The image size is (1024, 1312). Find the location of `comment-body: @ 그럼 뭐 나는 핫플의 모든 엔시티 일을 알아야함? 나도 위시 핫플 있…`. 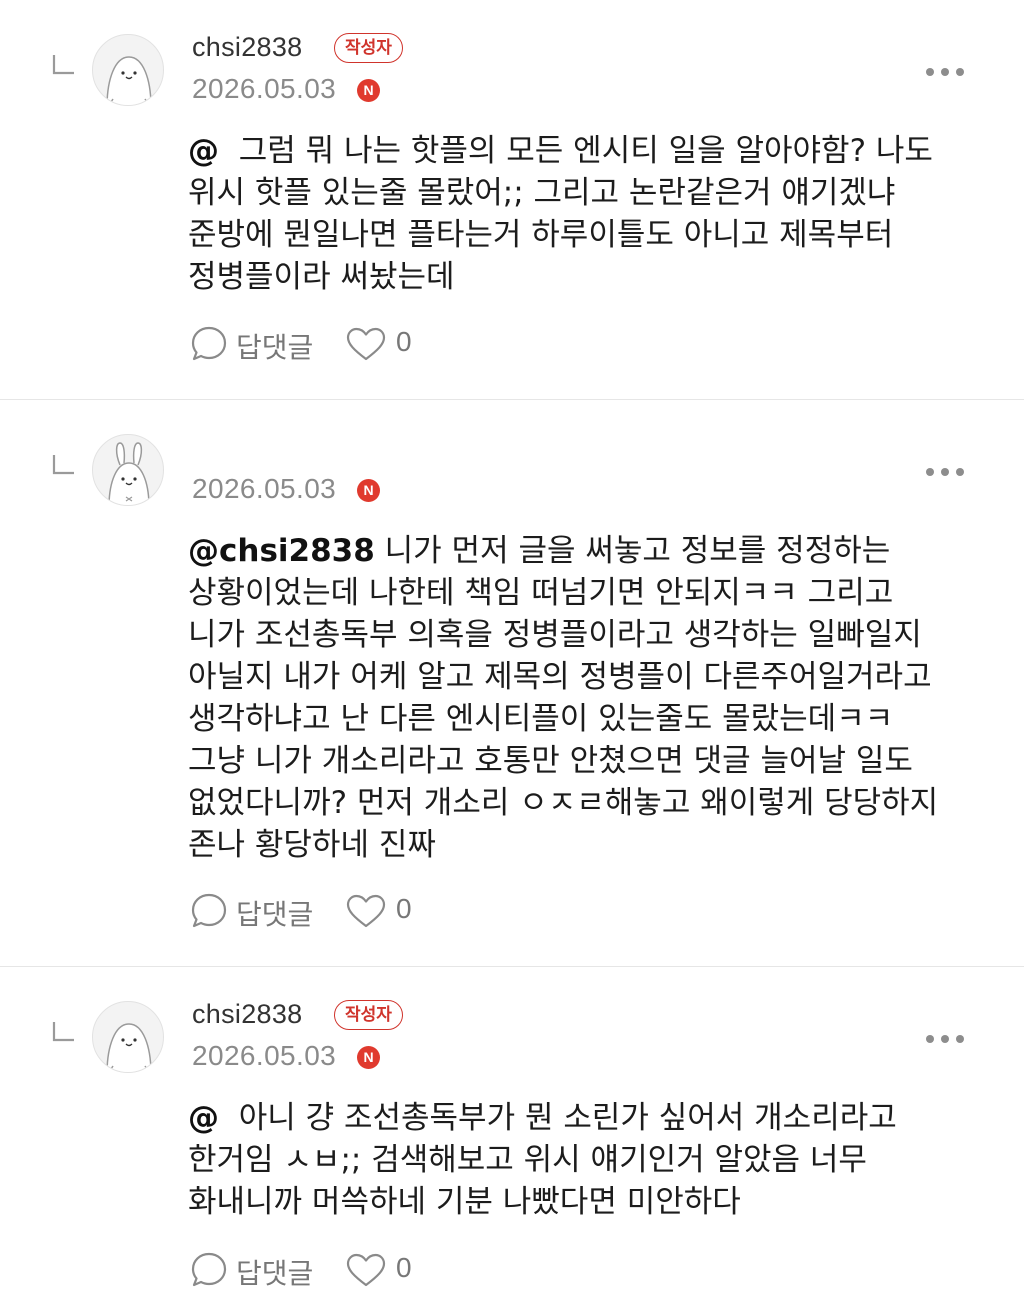

comment-body: @ 그럼 뭐 나는 핫플의 모든 엔시티 일을 알아야함? 나도 위시 핫플 있… is located at coordinates (588, 214).